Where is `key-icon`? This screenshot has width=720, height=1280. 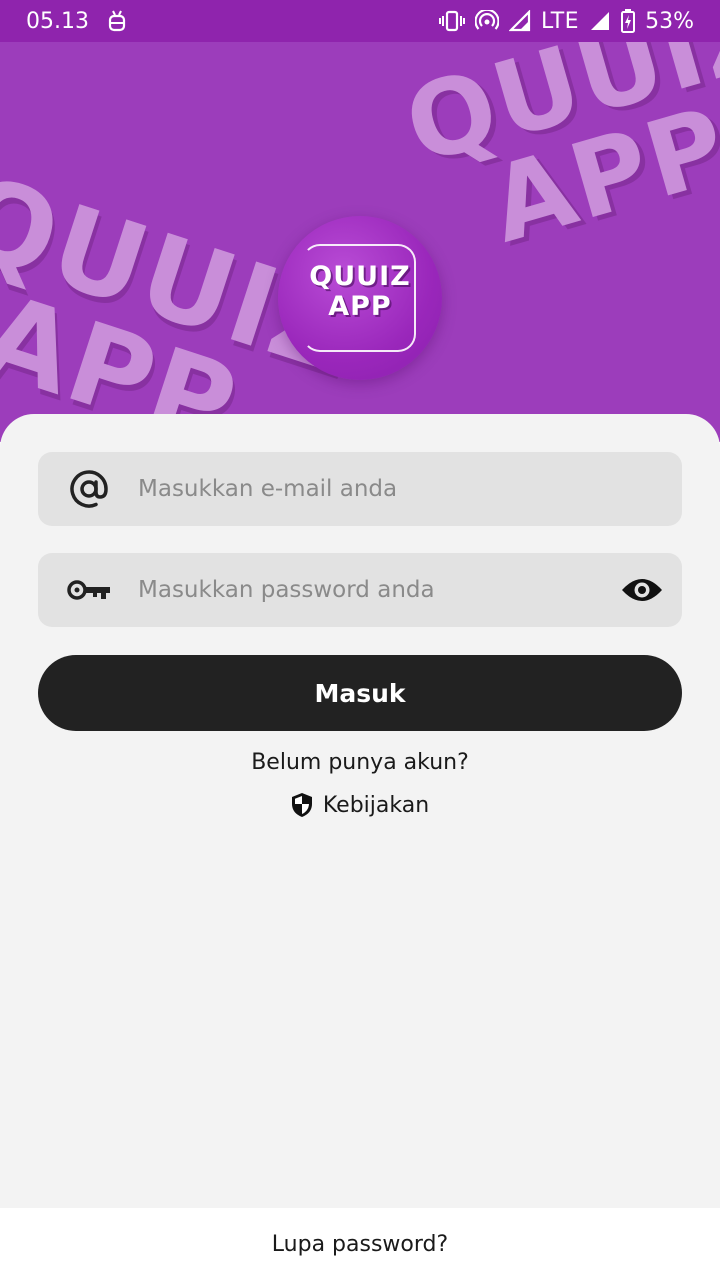
key-icon is located at coordinates (89, 590).